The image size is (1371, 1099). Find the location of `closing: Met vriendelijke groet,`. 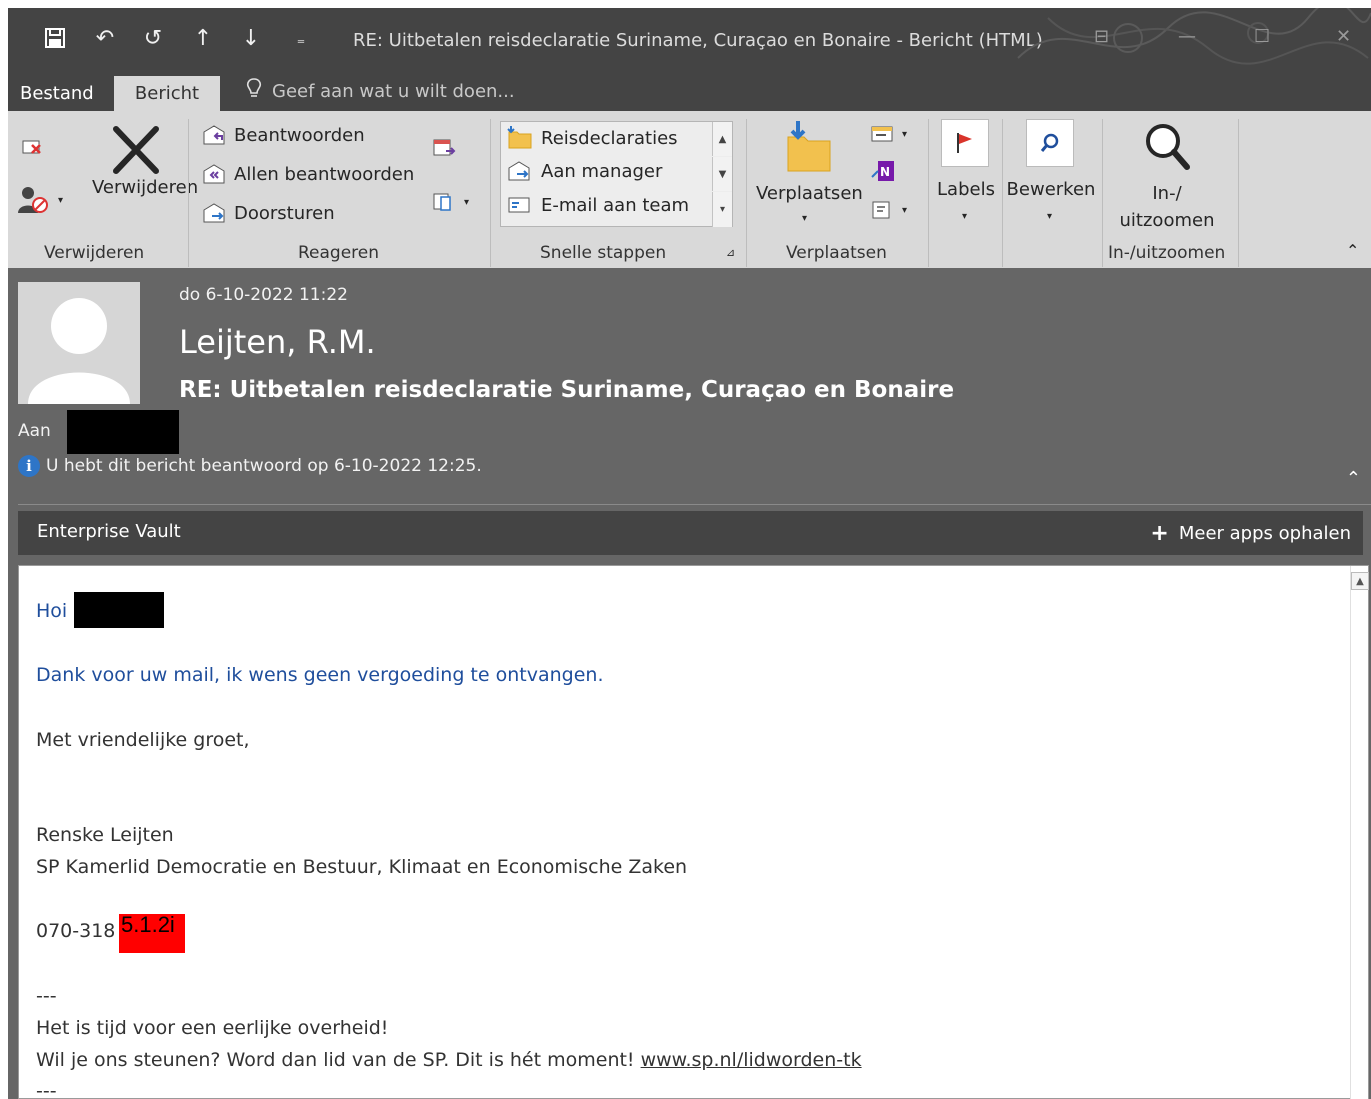

closing: Met vriendelijke groet, is located at coordinates (143, 740).